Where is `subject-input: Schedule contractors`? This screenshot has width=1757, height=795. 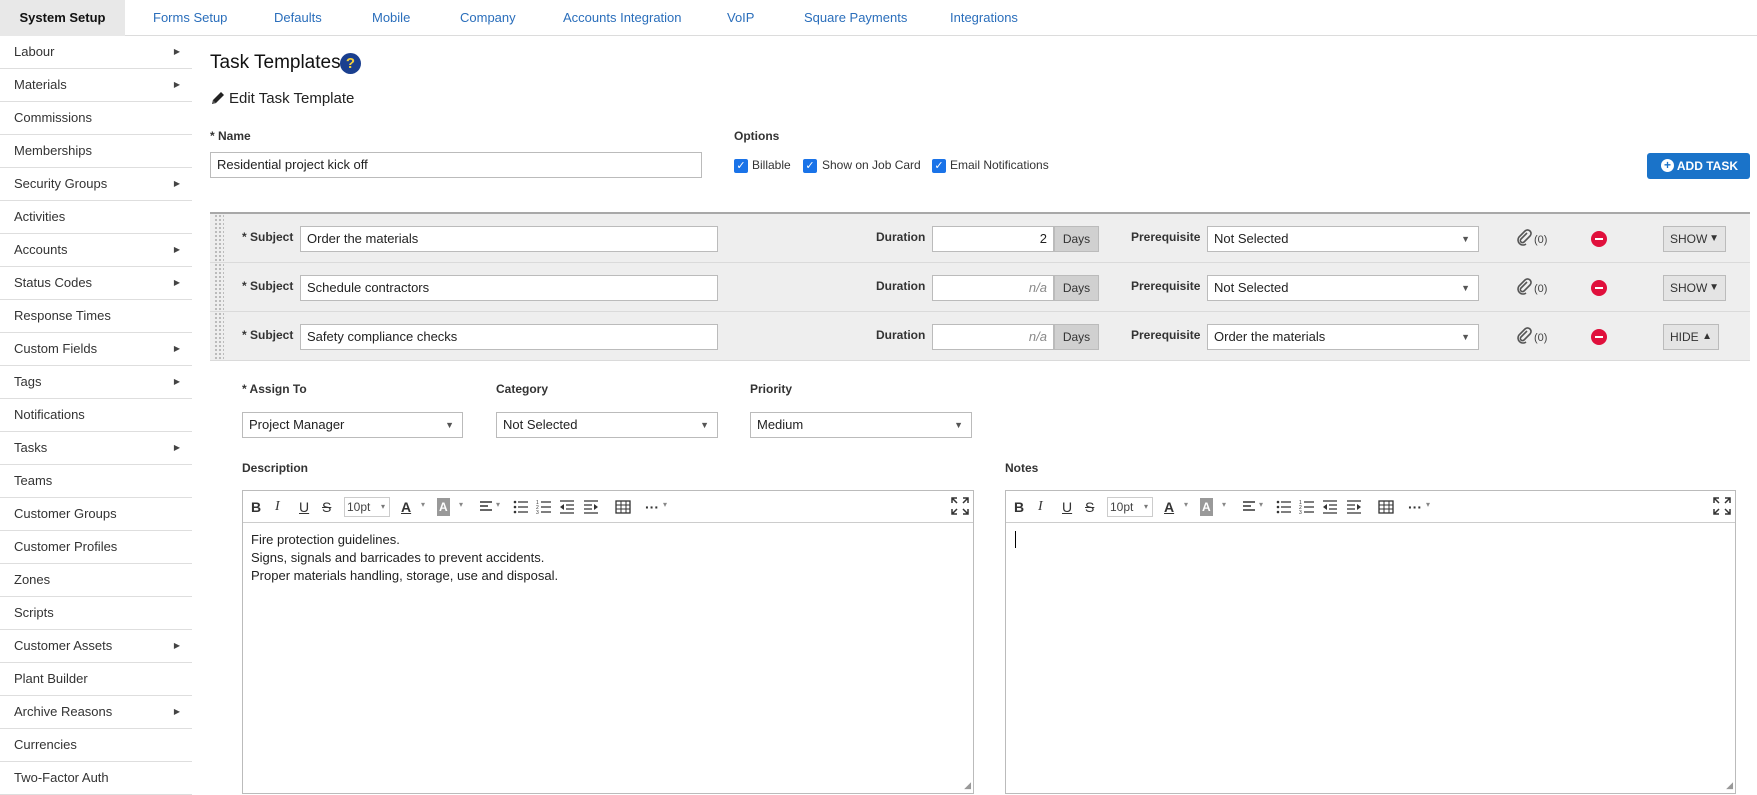 subject-input: Schedule contractors is located at coordinates (509, 288).